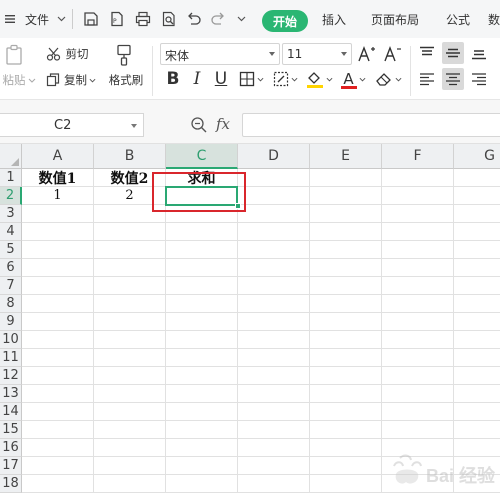 The image size is (500, 500). What do you see at coordinates (418, 394) in the screenshot?
I see `cell-f13` at bounding box center [418, 394].